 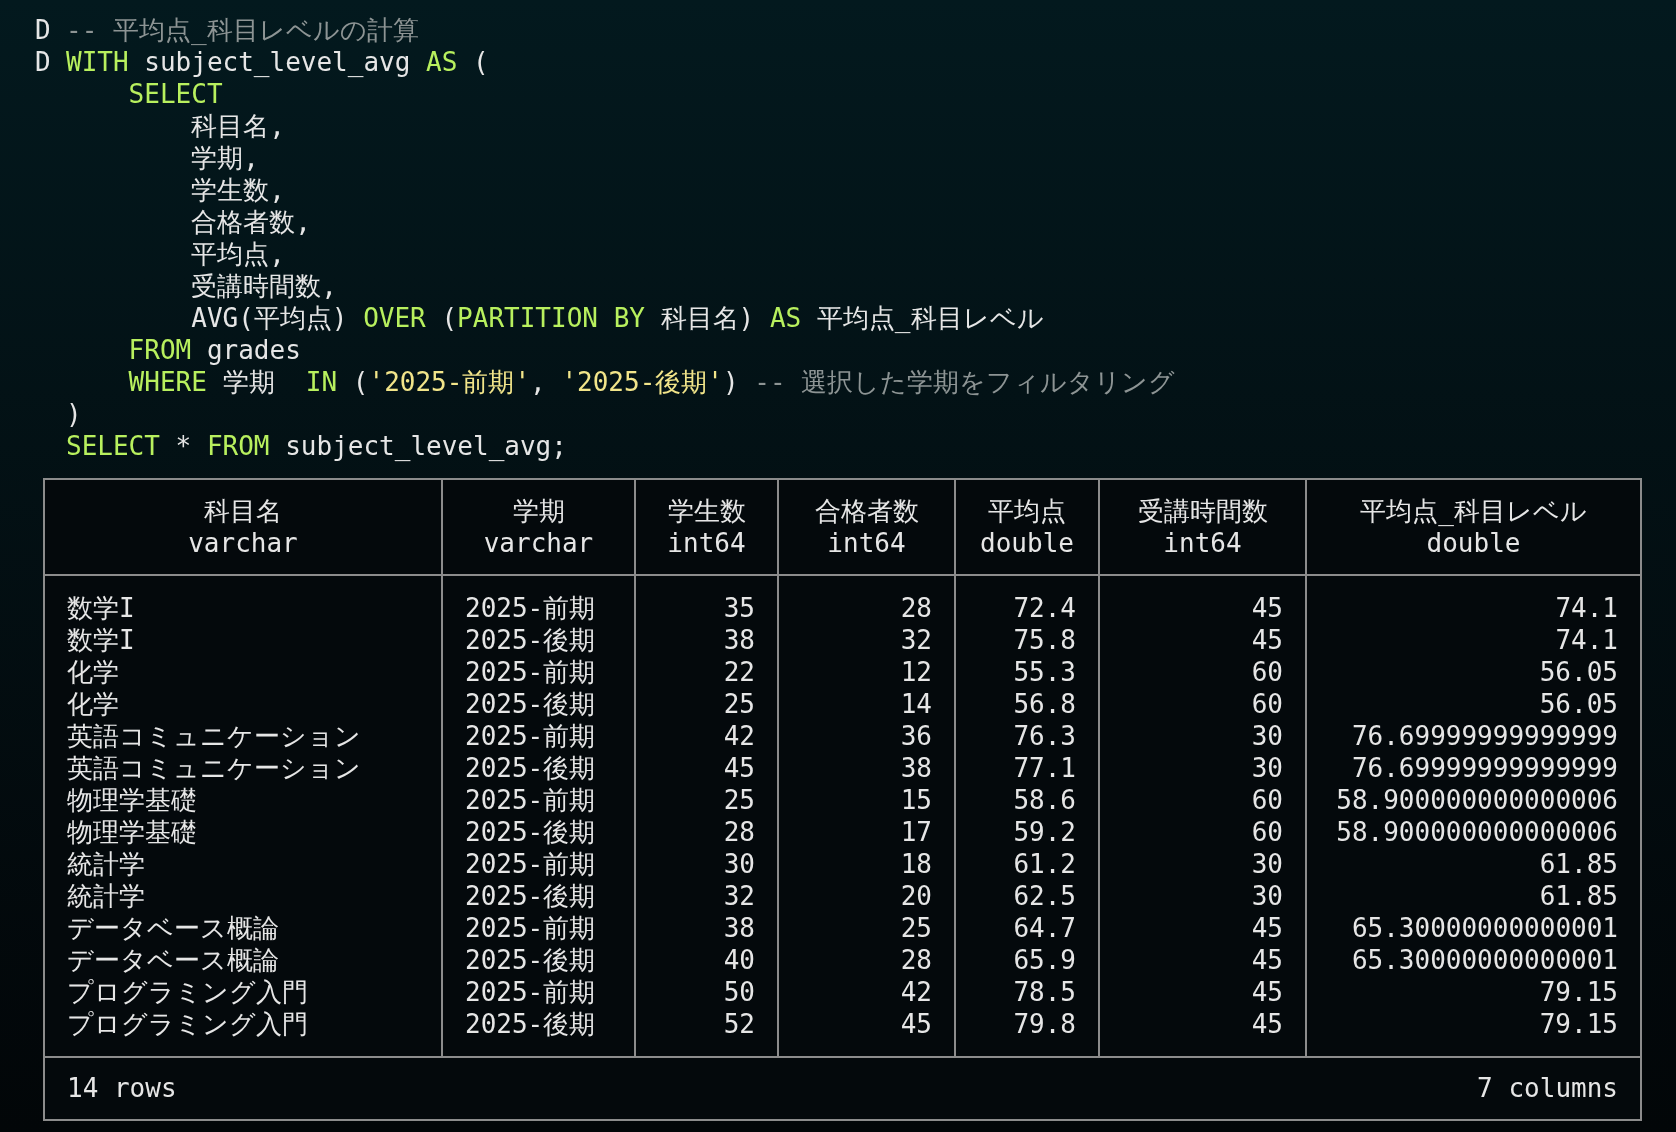 I want to click on table-cell: 65.9, so click(x=1044, y=960).